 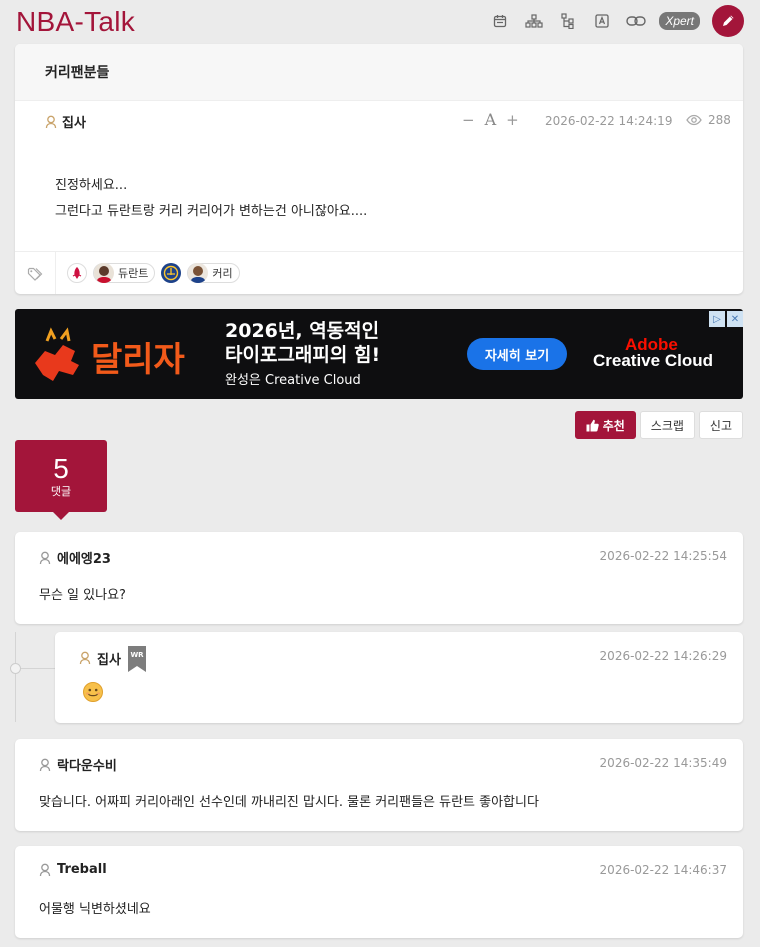 What do you see at coordinates (517, 354) in the screenshot?
I see `ad-cta-button: 자세히 보기` at bounding box center [517, 354].